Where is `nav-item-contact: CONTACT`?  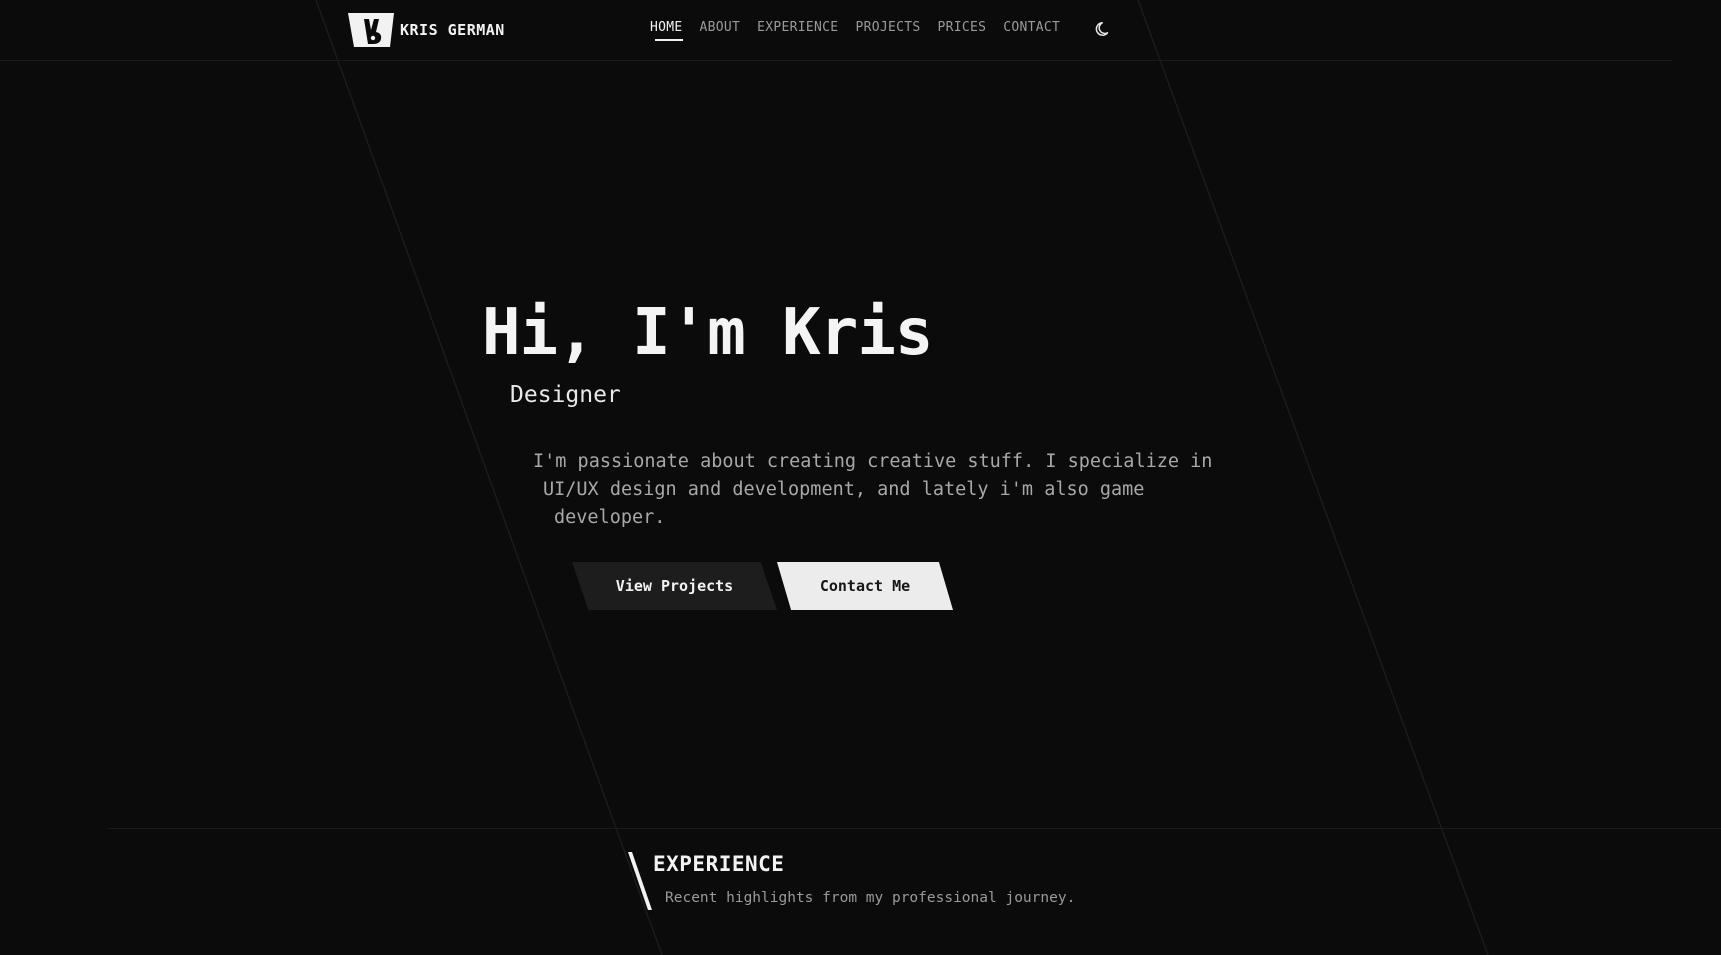
nav-item-contact: CONTACT is located at coordinates (1031, 30).